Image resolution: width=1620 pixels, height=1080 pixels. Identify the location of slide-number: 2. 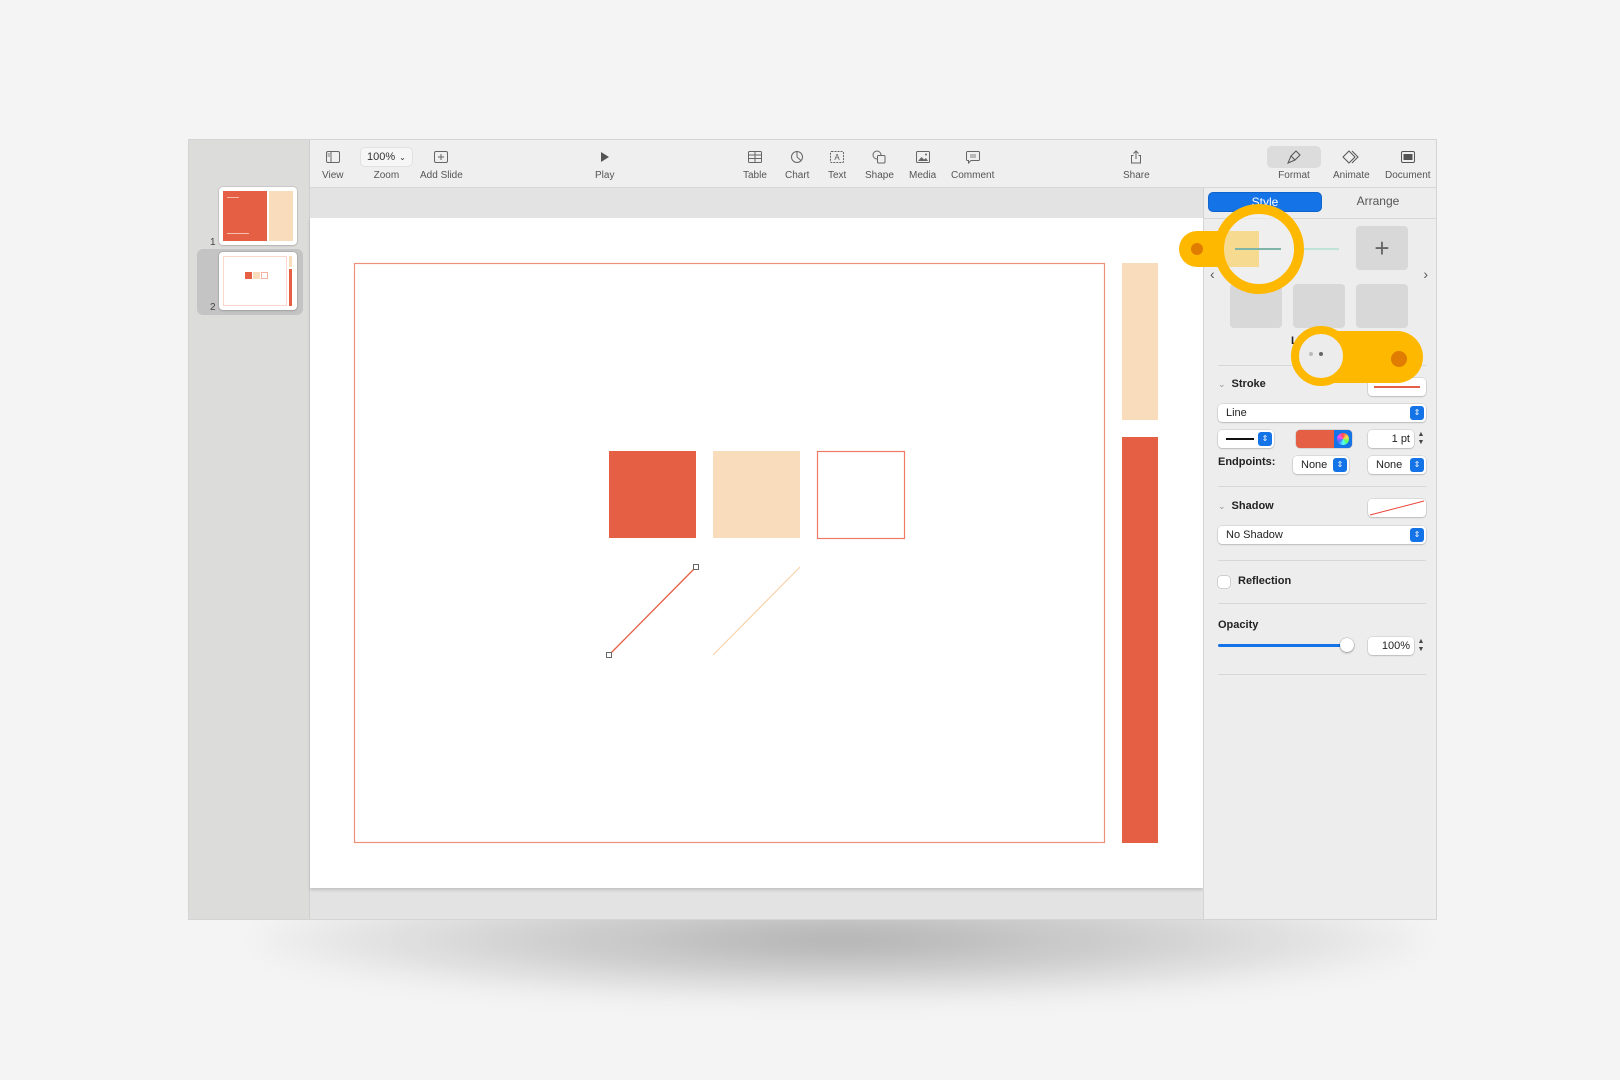
(213, 307).